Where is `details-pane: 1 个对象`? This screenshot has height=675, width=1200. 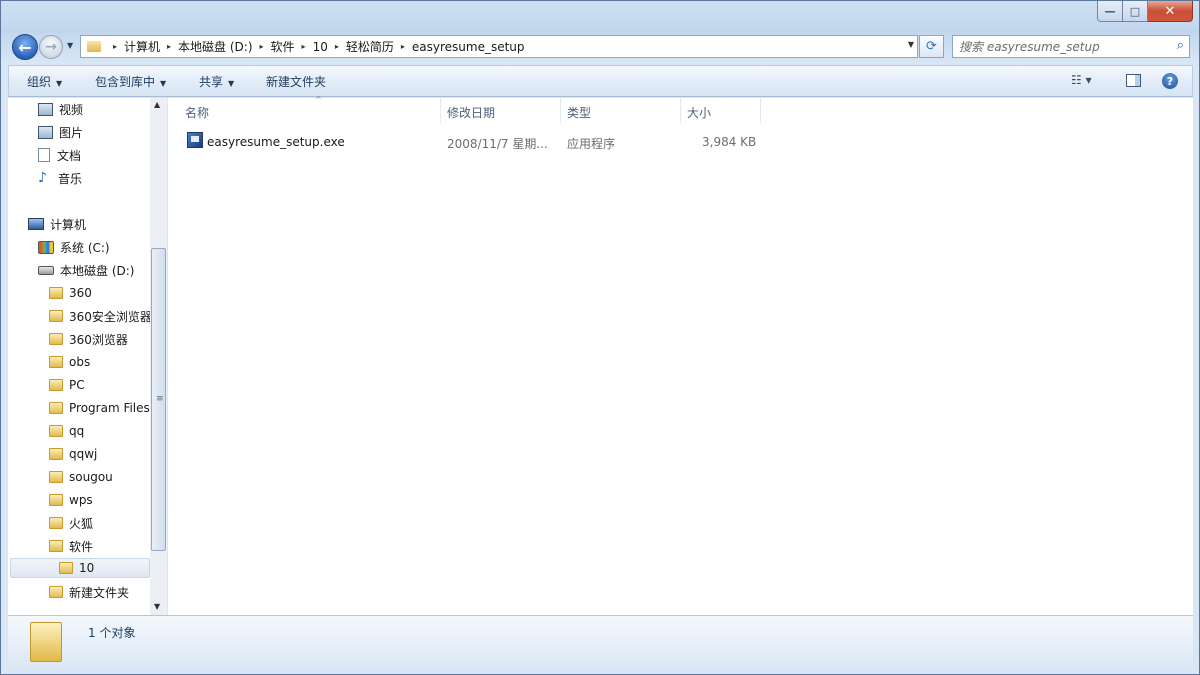
details-pane: 1 个对象 is located at coordinates (600, 641).